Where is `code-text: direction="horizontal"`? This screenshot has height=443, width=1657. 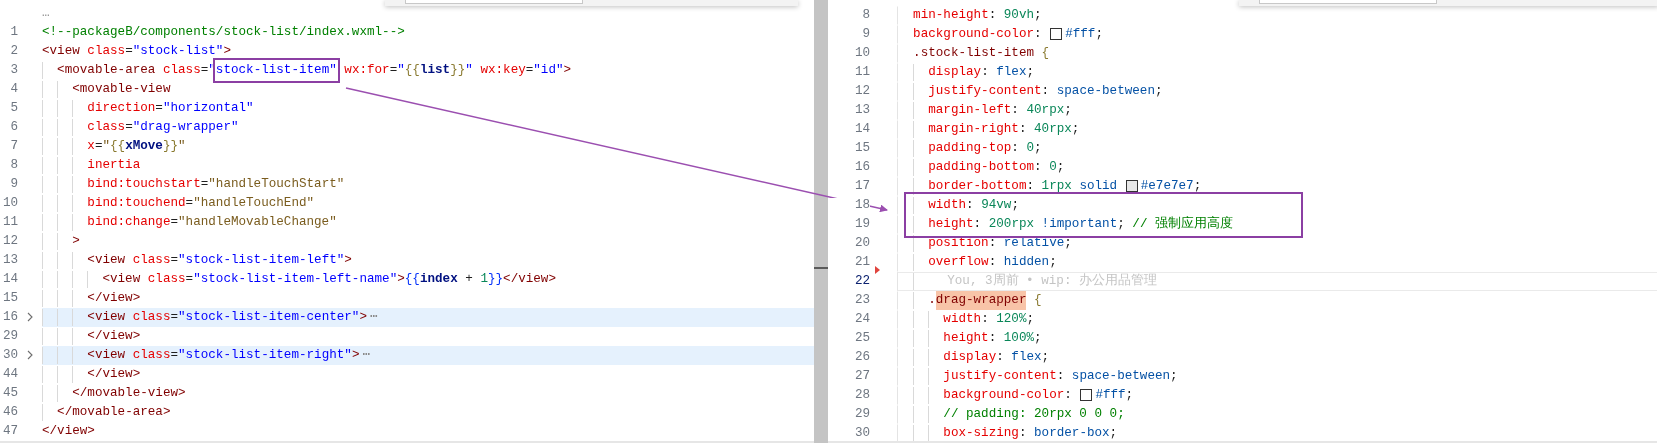
code-text: direction="horizontal" is located at coordinates (170, 108).